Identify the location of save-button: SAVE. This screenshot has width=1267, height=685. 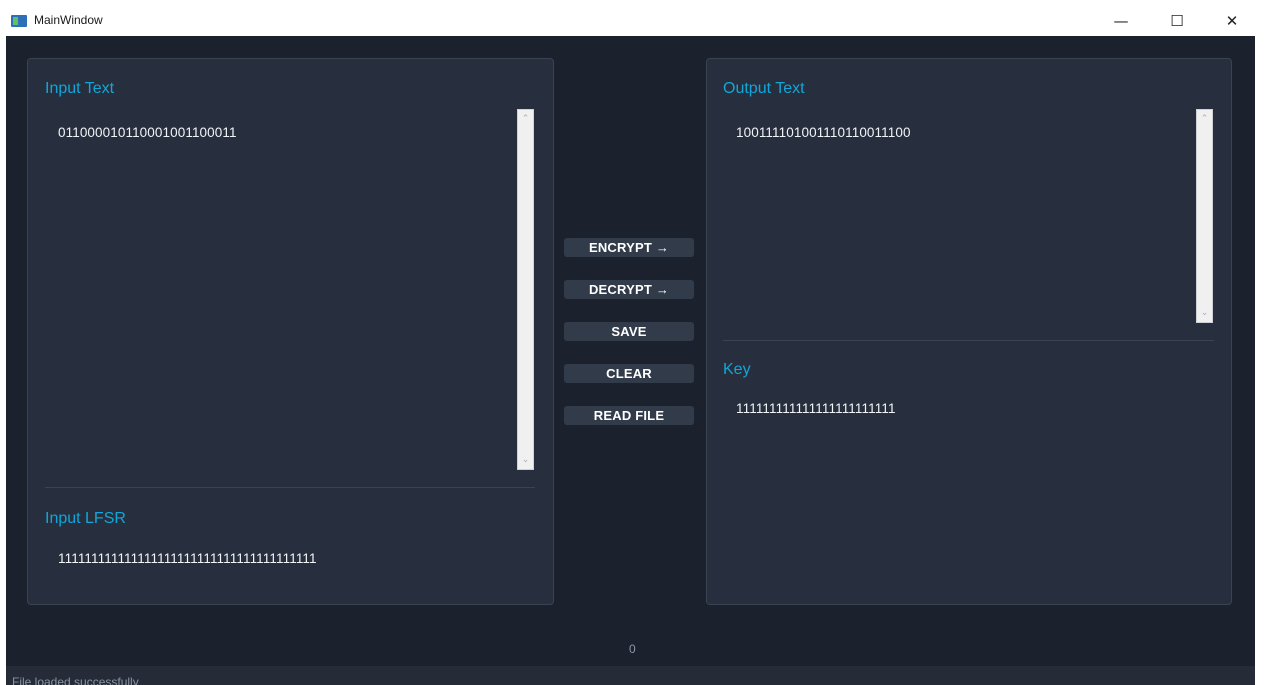
(629, 331).